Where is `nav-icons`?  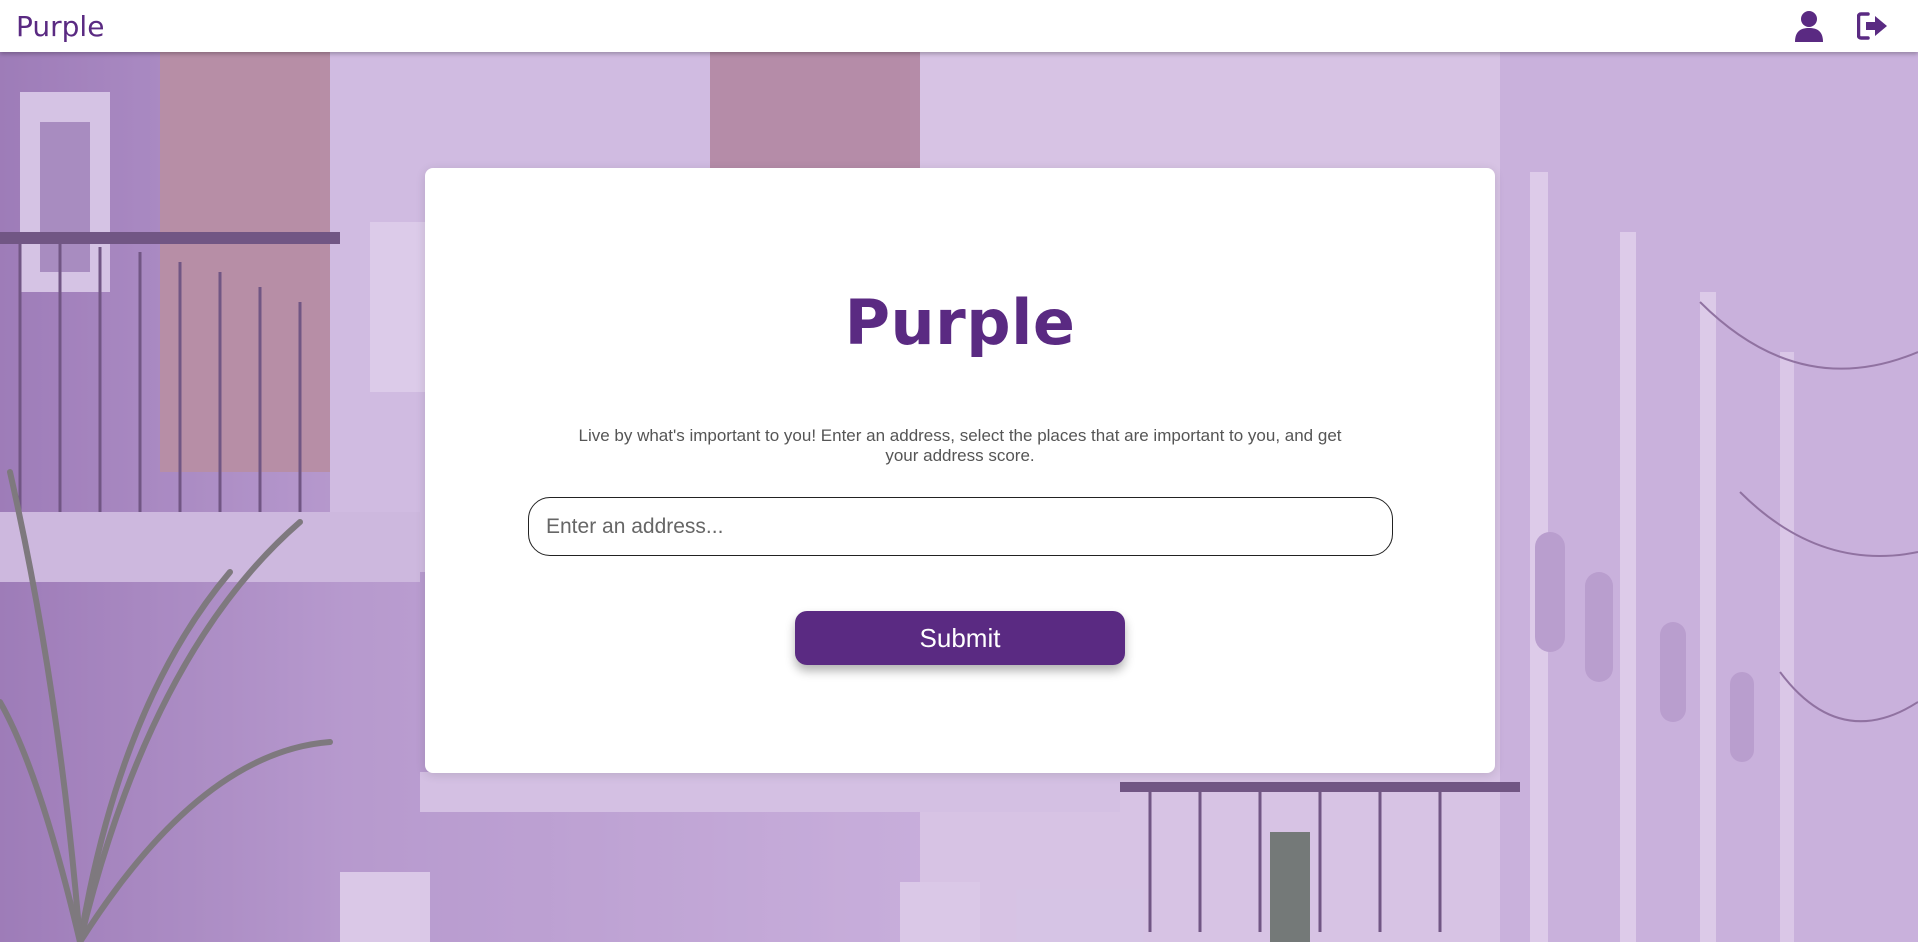 nav-icons is located at coordinates (1847, 26).